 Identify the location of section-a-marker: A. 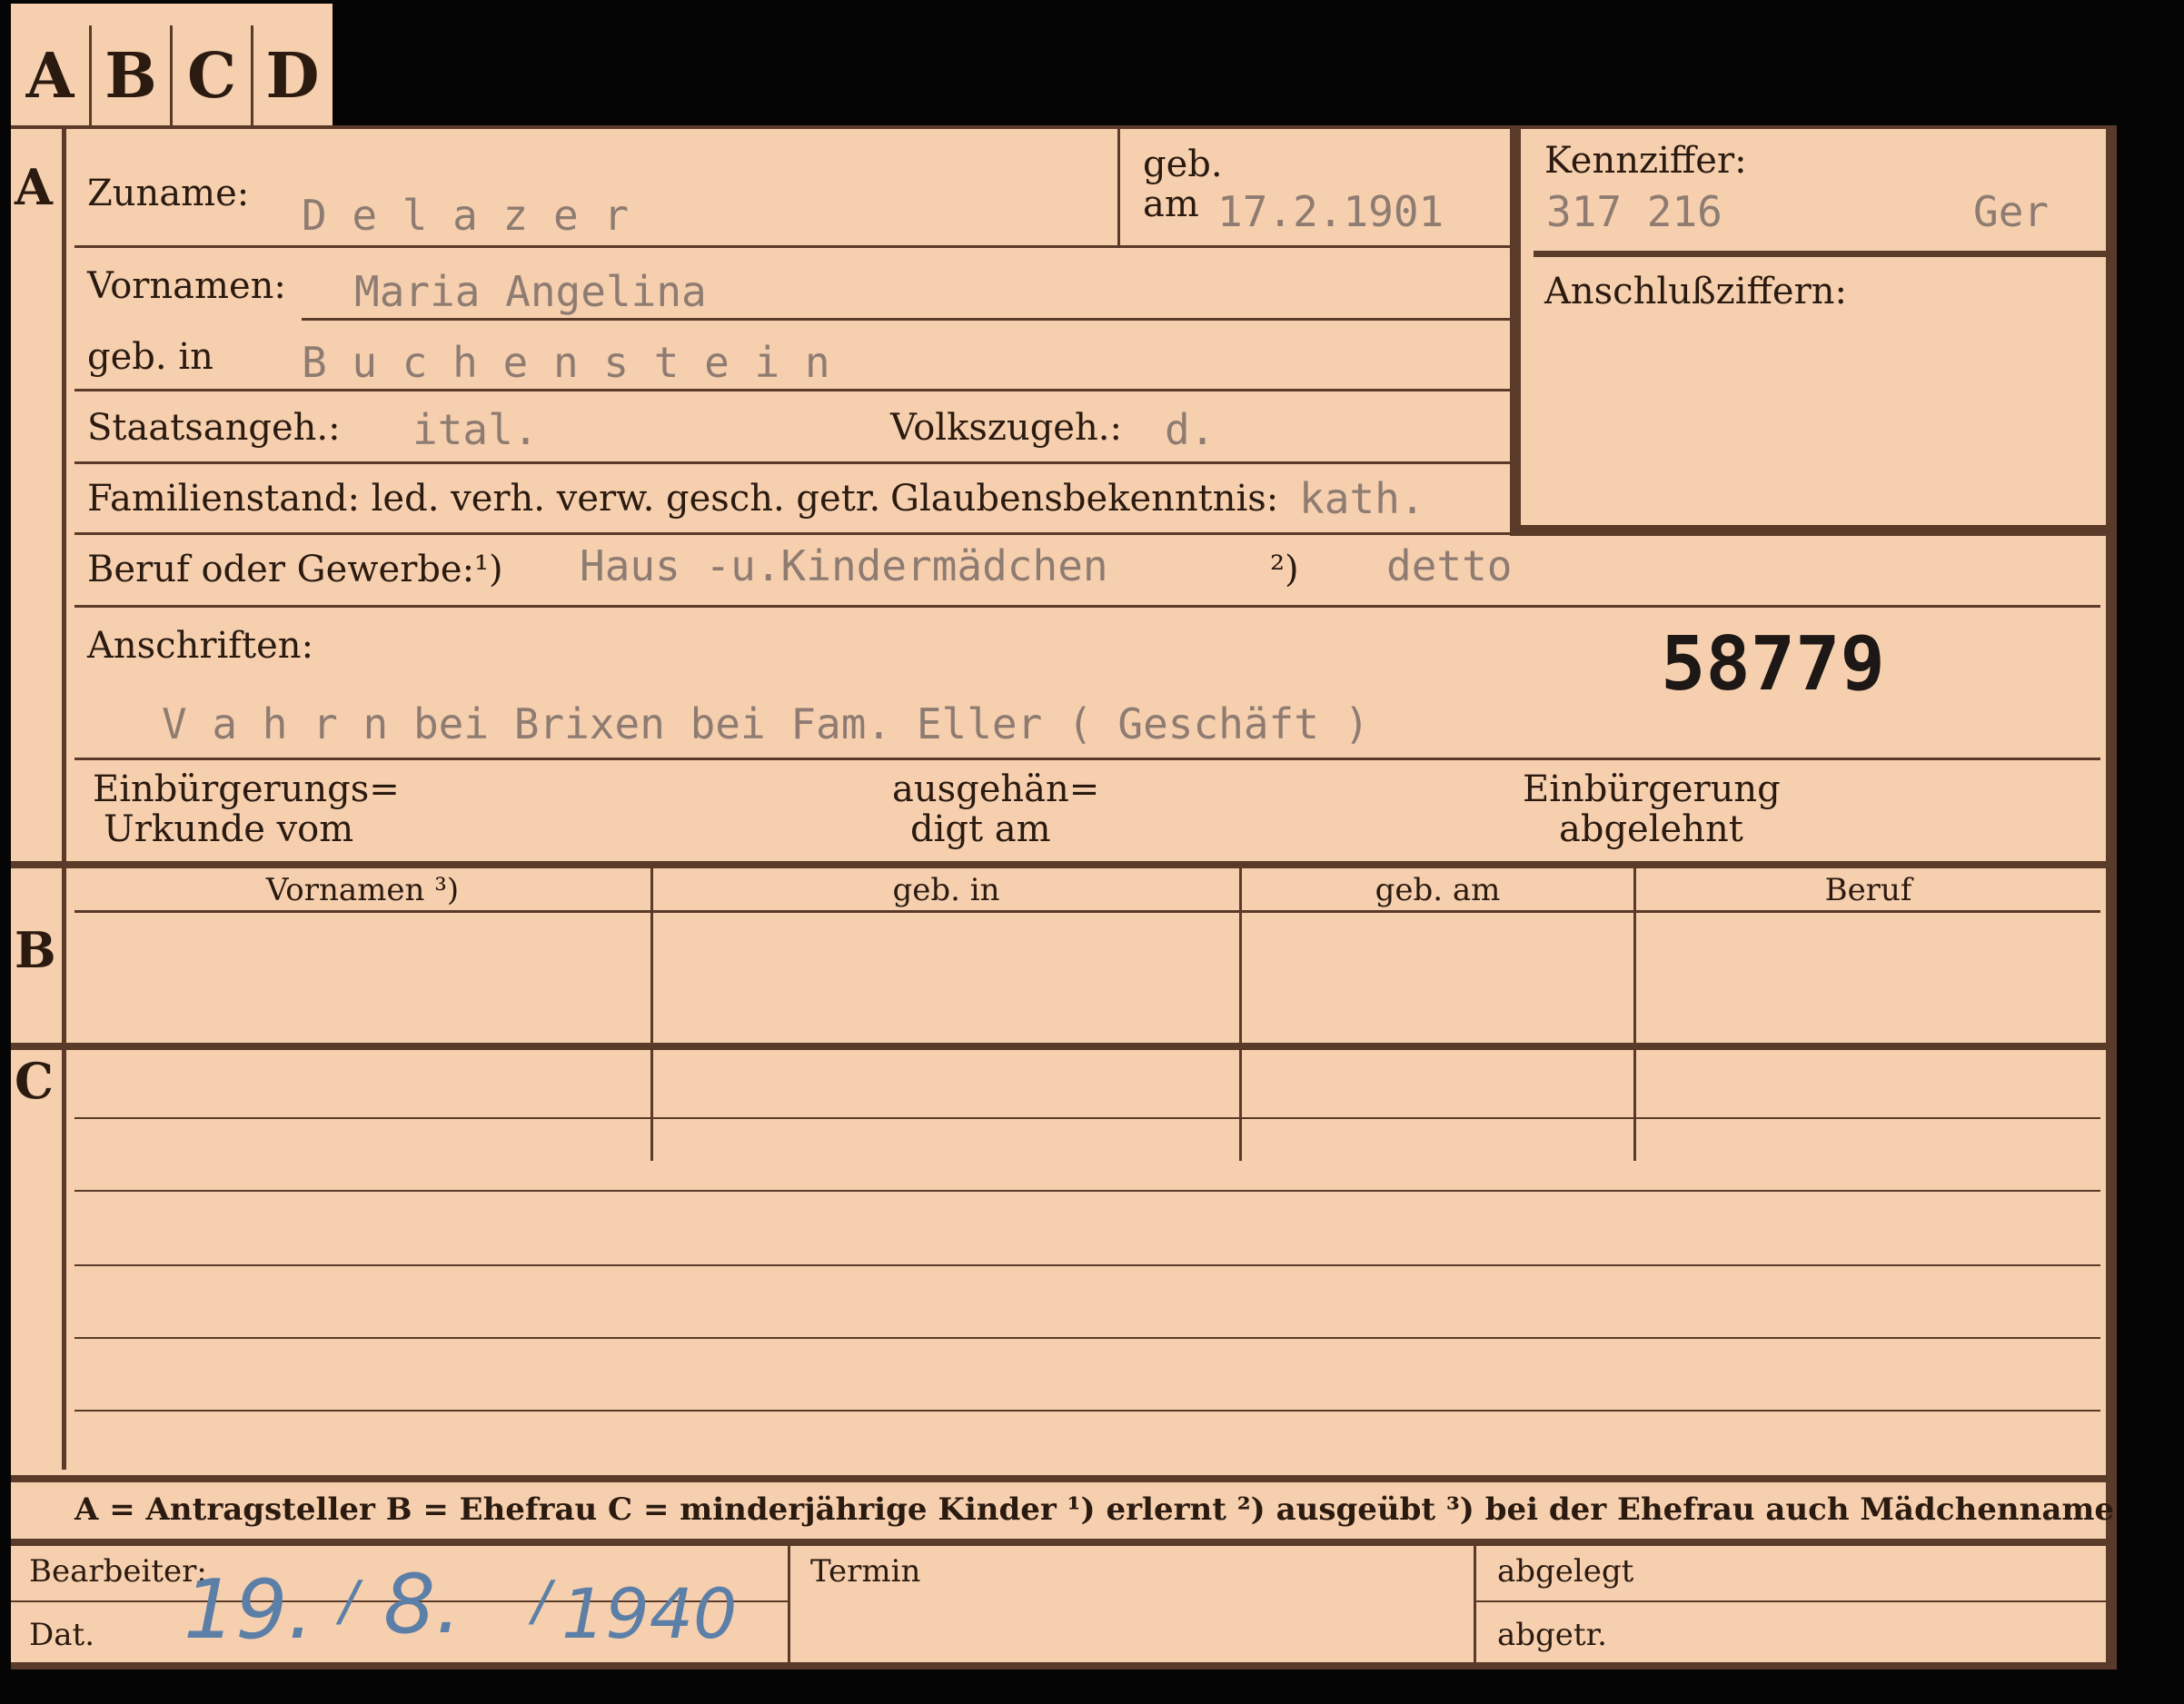
(34, 187).